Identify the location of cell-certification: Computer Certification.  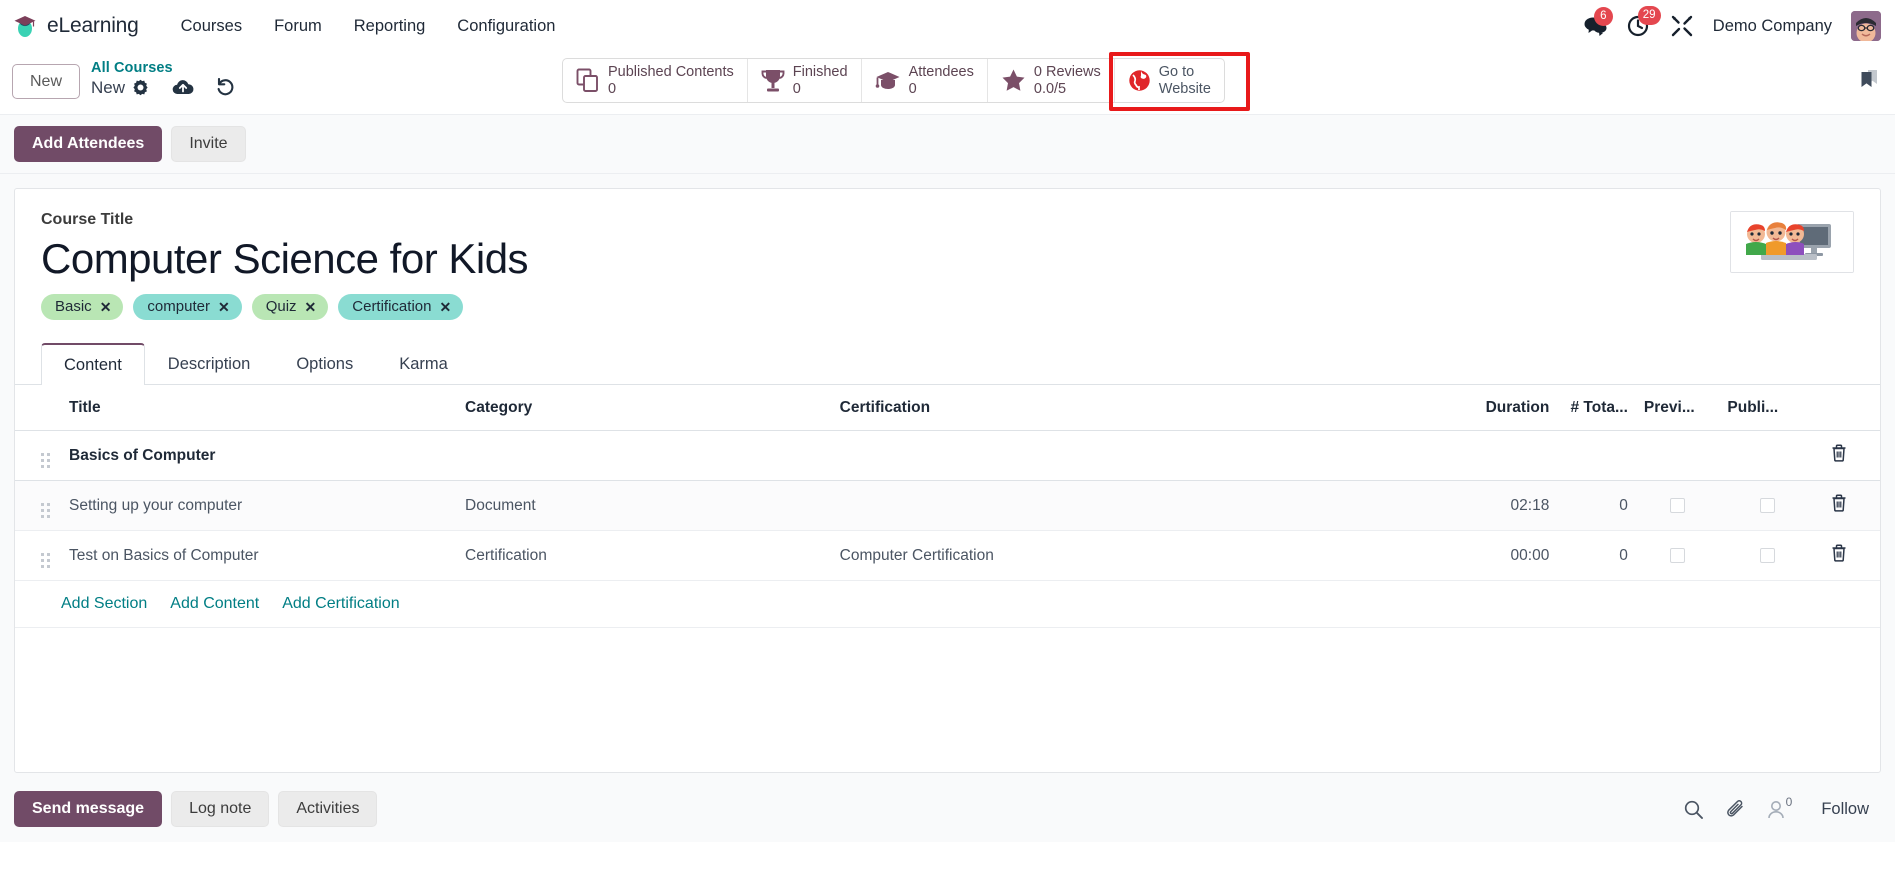
(1131, 556).